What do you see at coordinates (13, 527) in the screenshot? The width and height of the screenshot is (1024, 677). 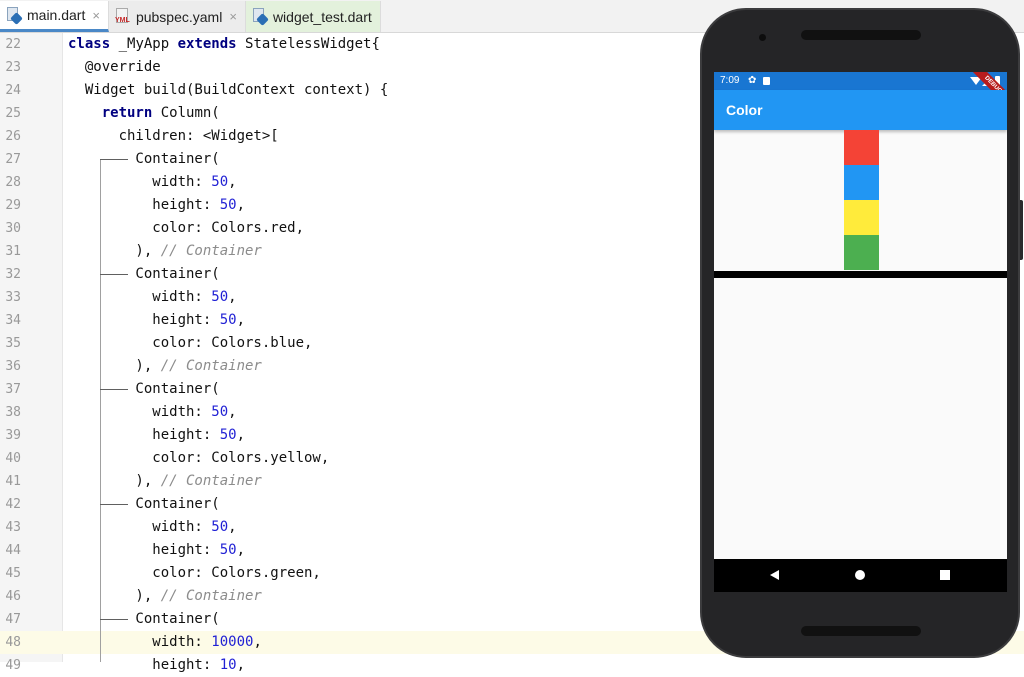 I see `line-number: 43` at bounding box center [13, 527].